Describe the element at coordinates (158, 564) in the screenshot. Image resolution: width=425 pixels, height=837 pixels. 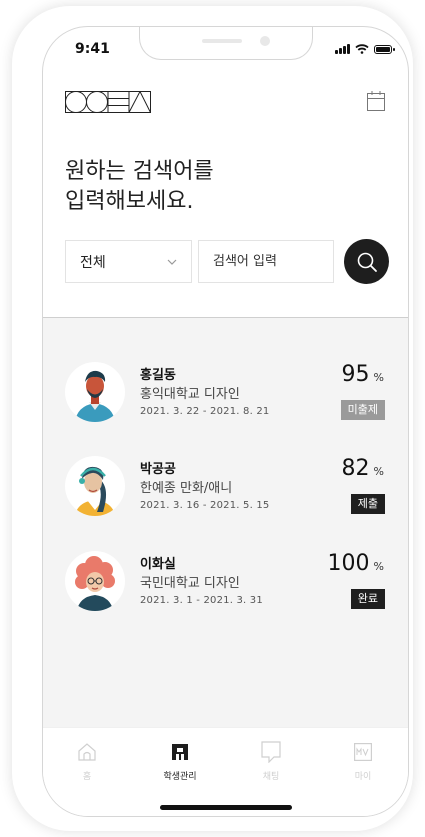
I see `student-name: 이화실` at that location.